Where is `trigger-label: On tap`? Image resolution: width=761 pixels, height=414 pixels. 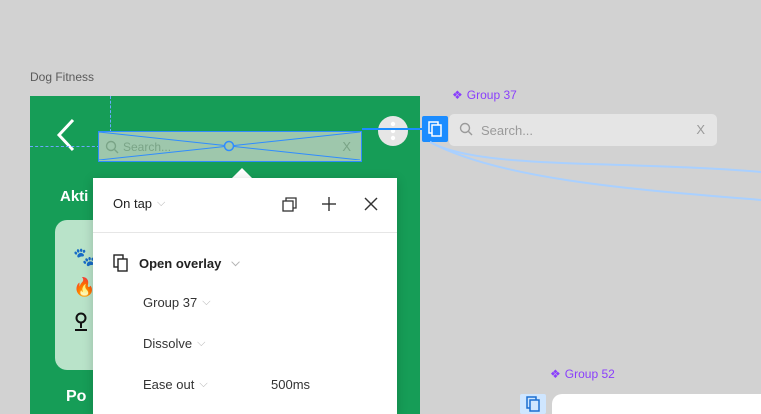 trigger-label: On tap is located at coordinates (133, 203).